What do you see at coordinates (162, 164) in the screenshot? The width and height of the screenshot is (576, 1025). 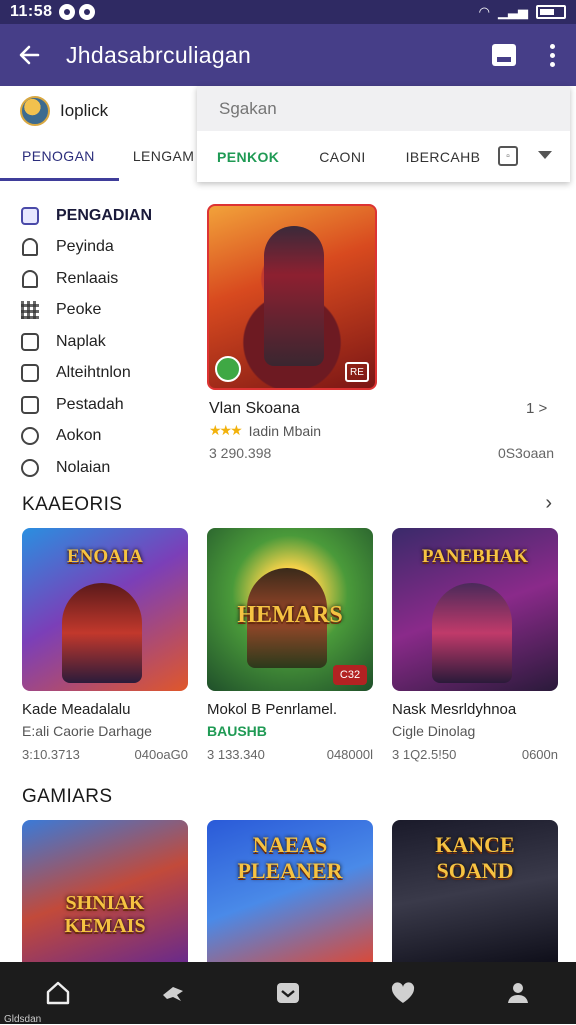 I see `tab-lengam: LENGAM` at bounding box center [162, 164].